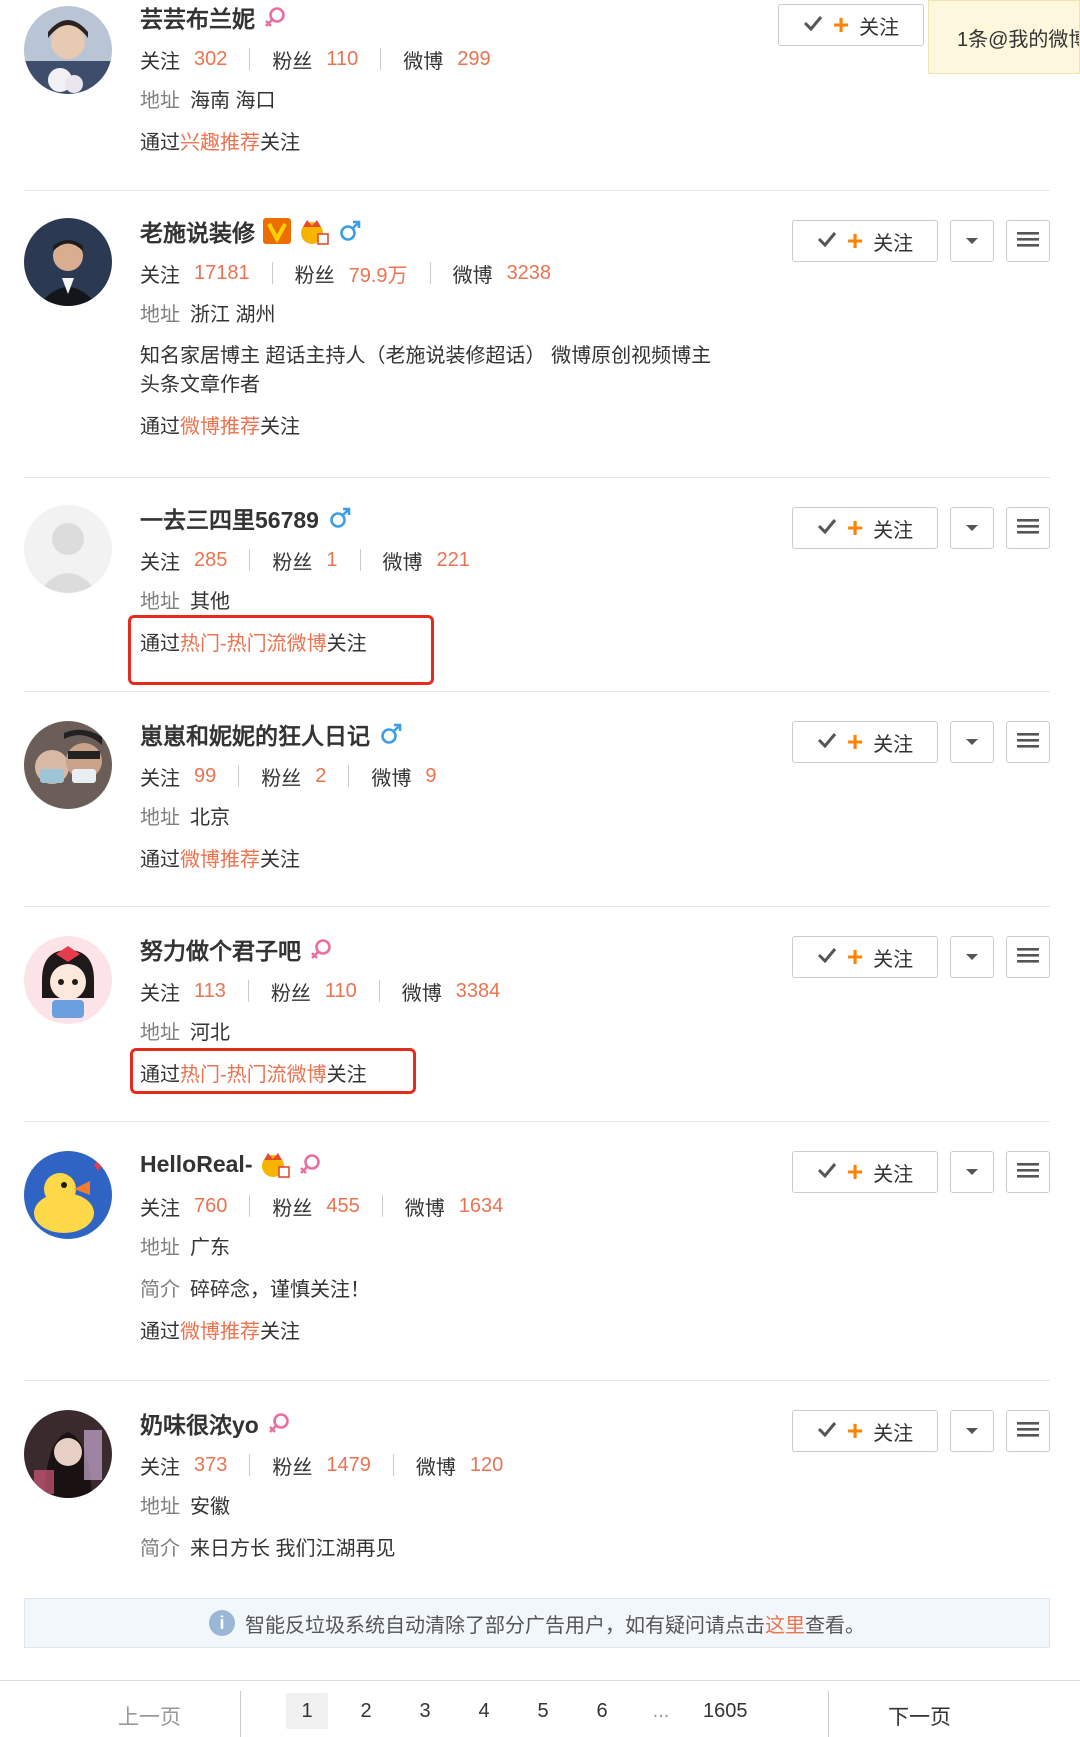 Image resolution: width=1080 pixels, height=1737 pixels. Describe the element at coordinates (465, 860) in the screenshot. I see `source-row: 通过微博推荐关注` at that location.